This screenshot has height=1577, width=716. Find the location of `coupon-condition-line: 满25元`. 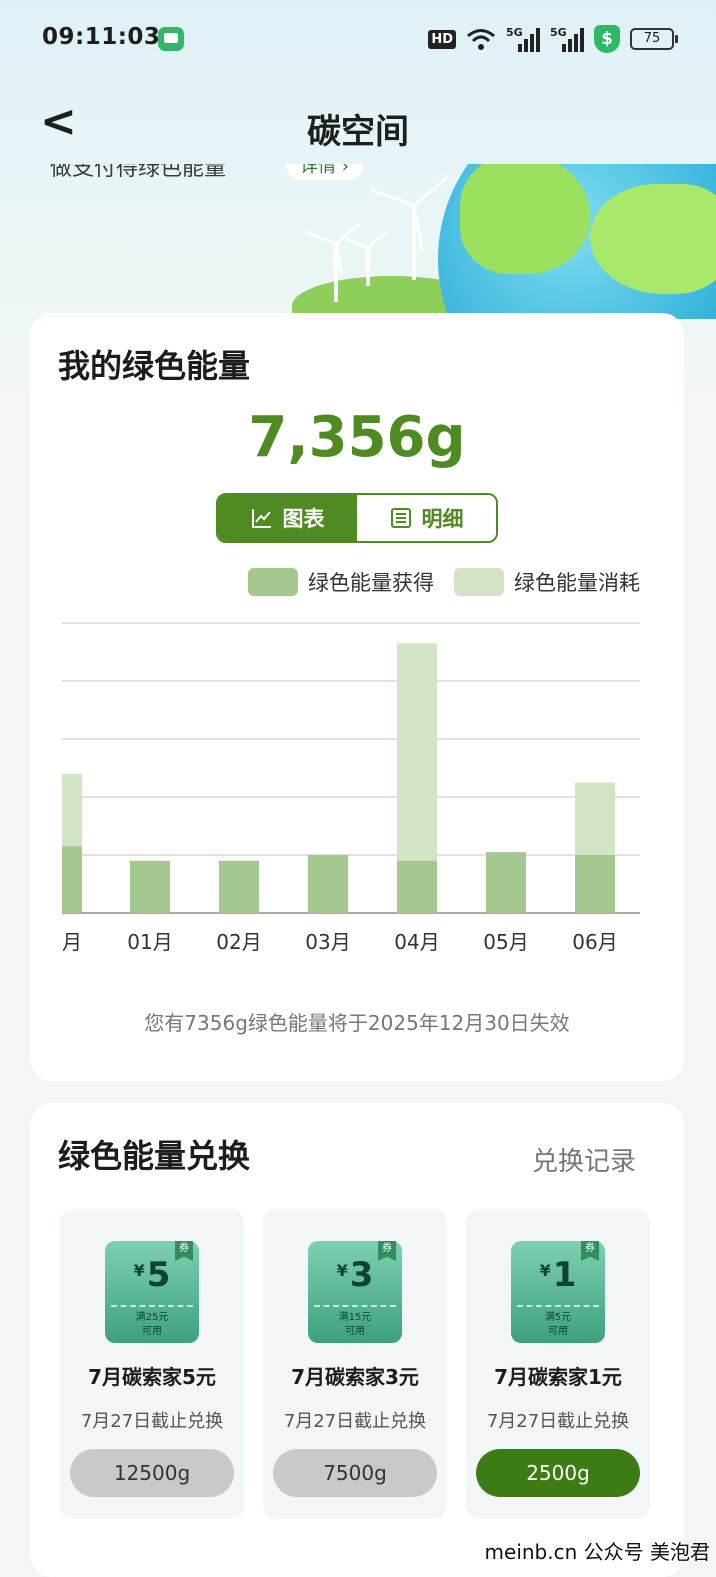

coupon-condition-line: 满25元 is located at coordinates (152, 1317).